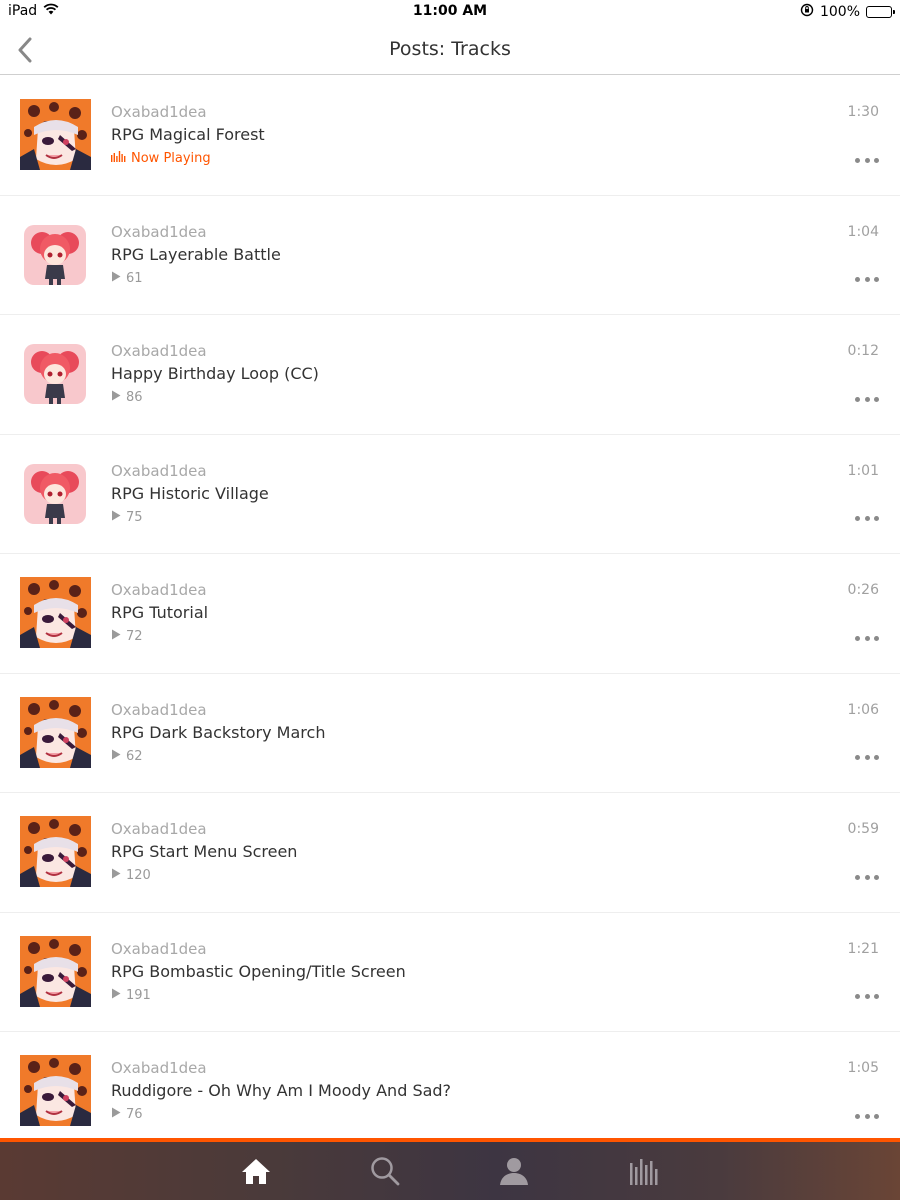 The image size is (900, 1200). Describe the element at coordinates (880, 12) in the screenshot. I see `battery-icon` at that location.